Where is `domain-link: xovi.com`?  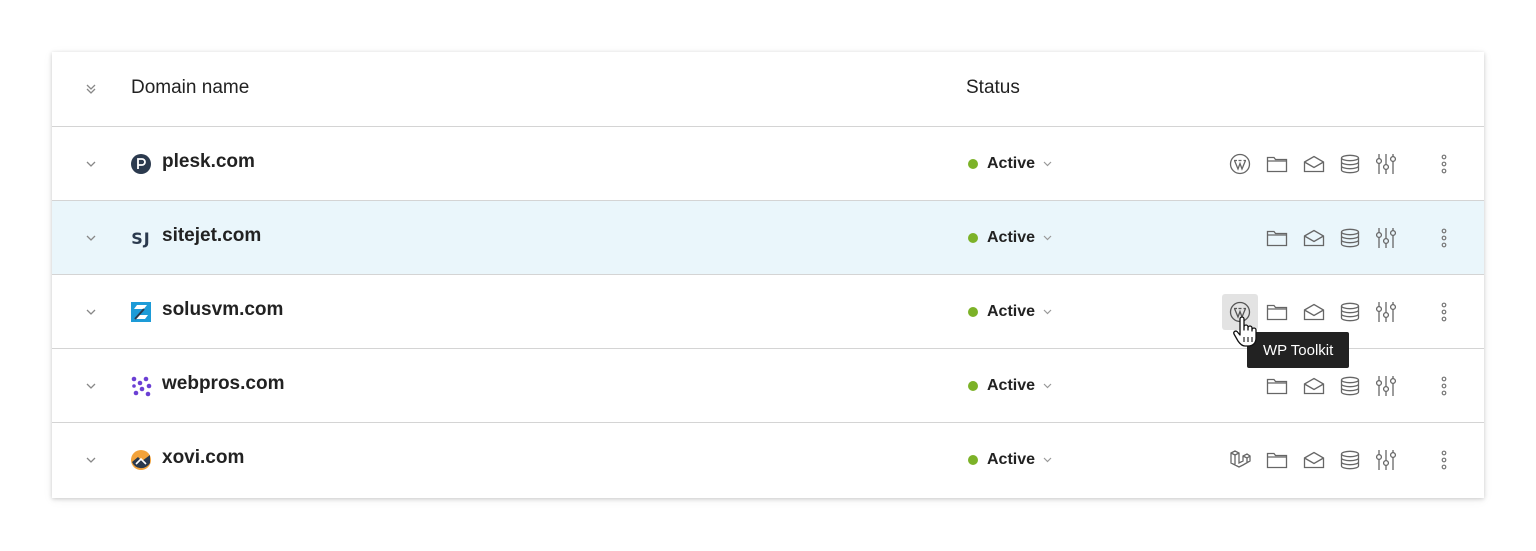 domain-link: xovi.com is located at coordinates (203, 458).